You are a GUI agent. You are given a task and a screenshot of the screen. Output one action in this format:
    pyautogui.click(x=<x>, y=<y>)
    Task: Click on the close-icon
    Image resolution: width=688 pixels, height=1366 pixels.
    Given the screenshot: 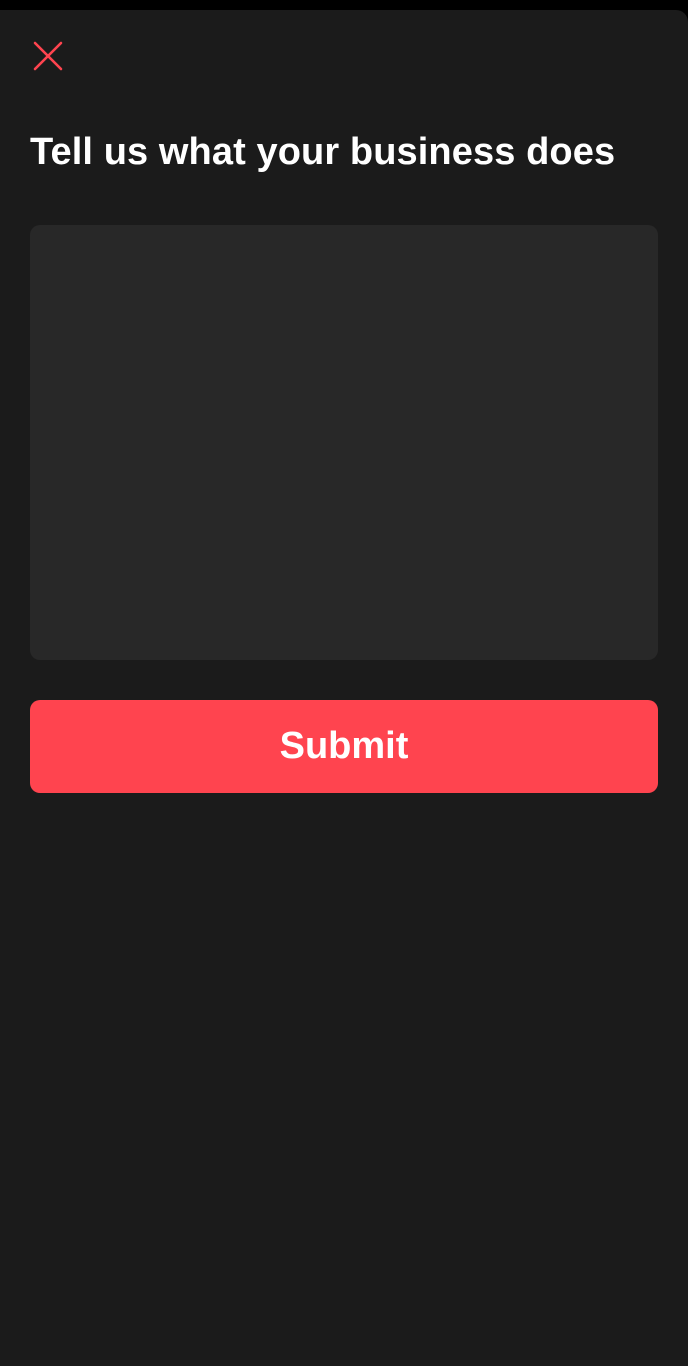 What is the action you would take?
    pyautogui.click(x=48, y=56)
    